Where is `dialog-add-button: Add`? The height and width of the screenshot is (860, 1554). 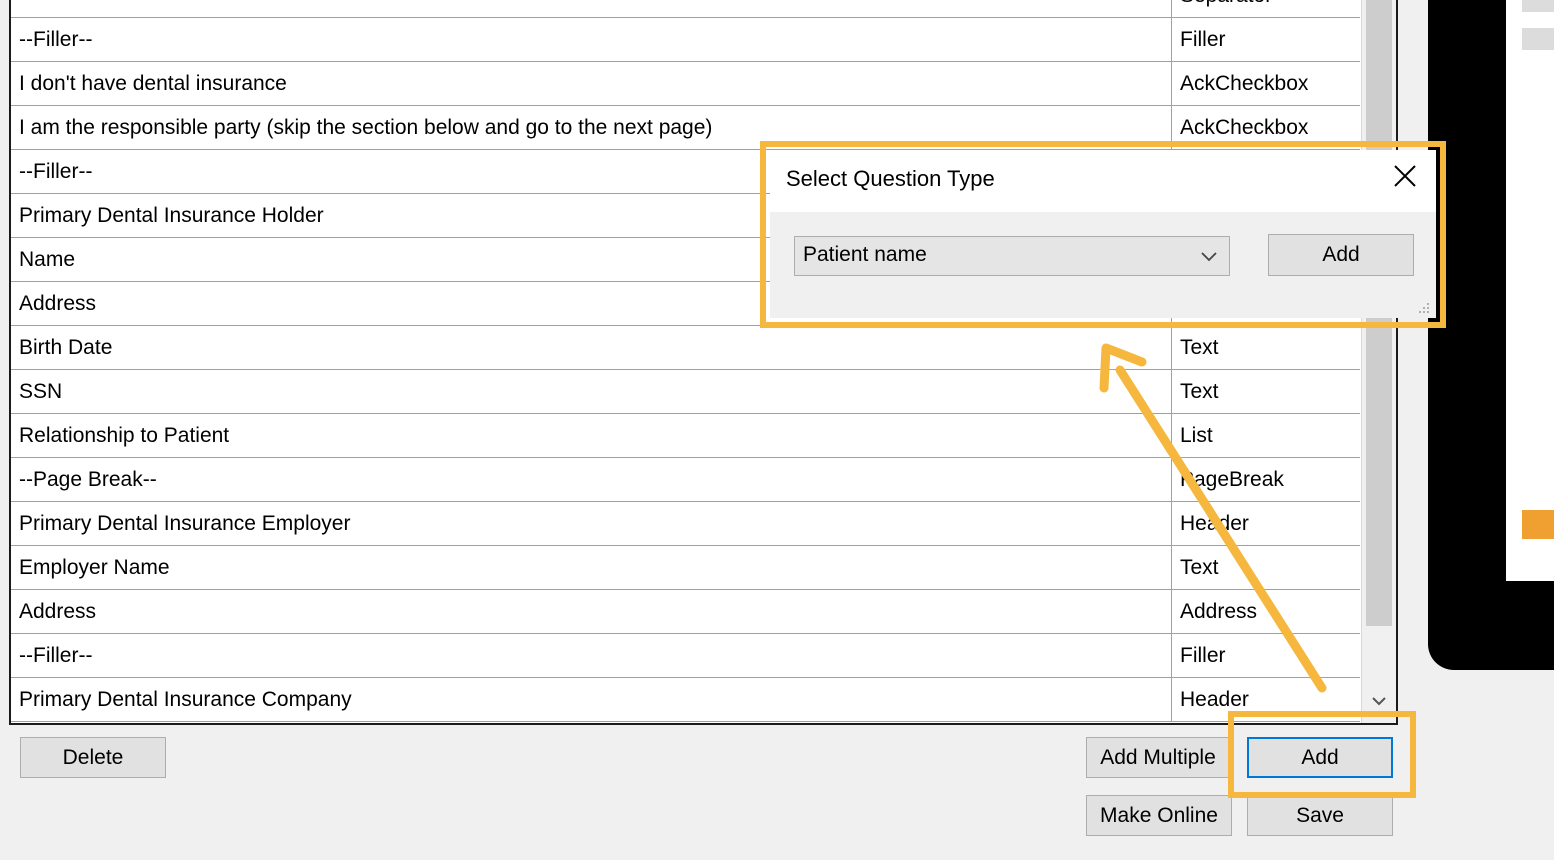
dialog-add-button: Add is located at coordinates (1341, 255).